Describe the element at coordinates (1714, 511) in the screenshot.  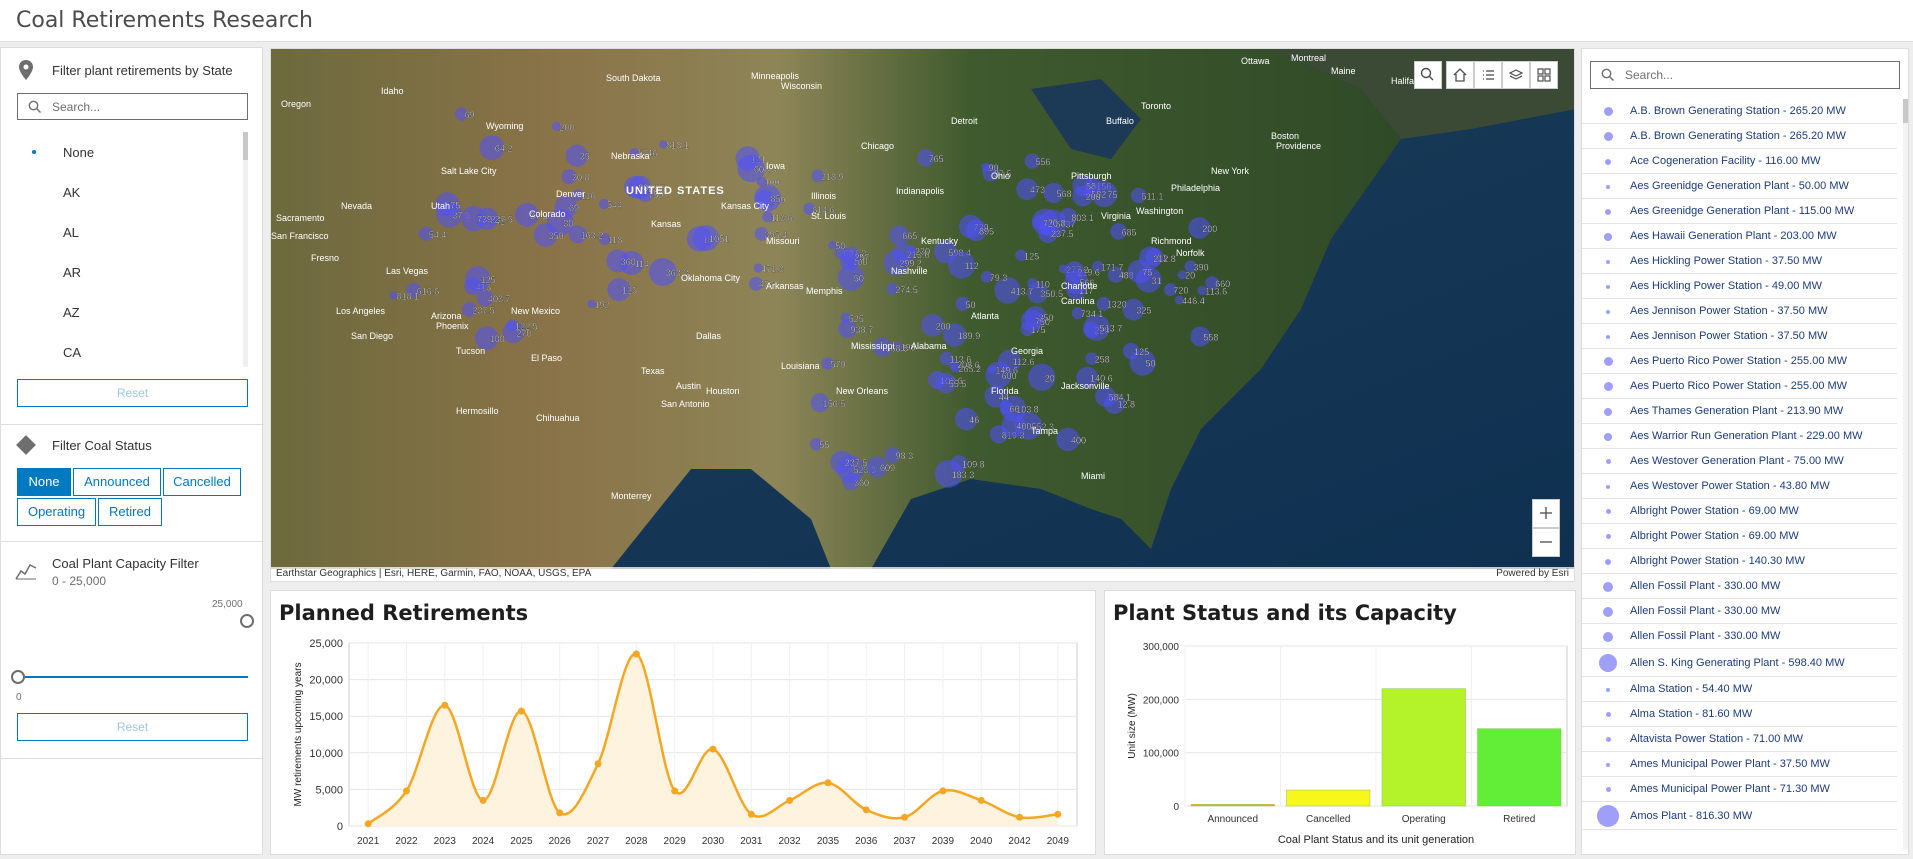
I see `plant-list-label: Albright Power Station - 69.00 MW` at that location.